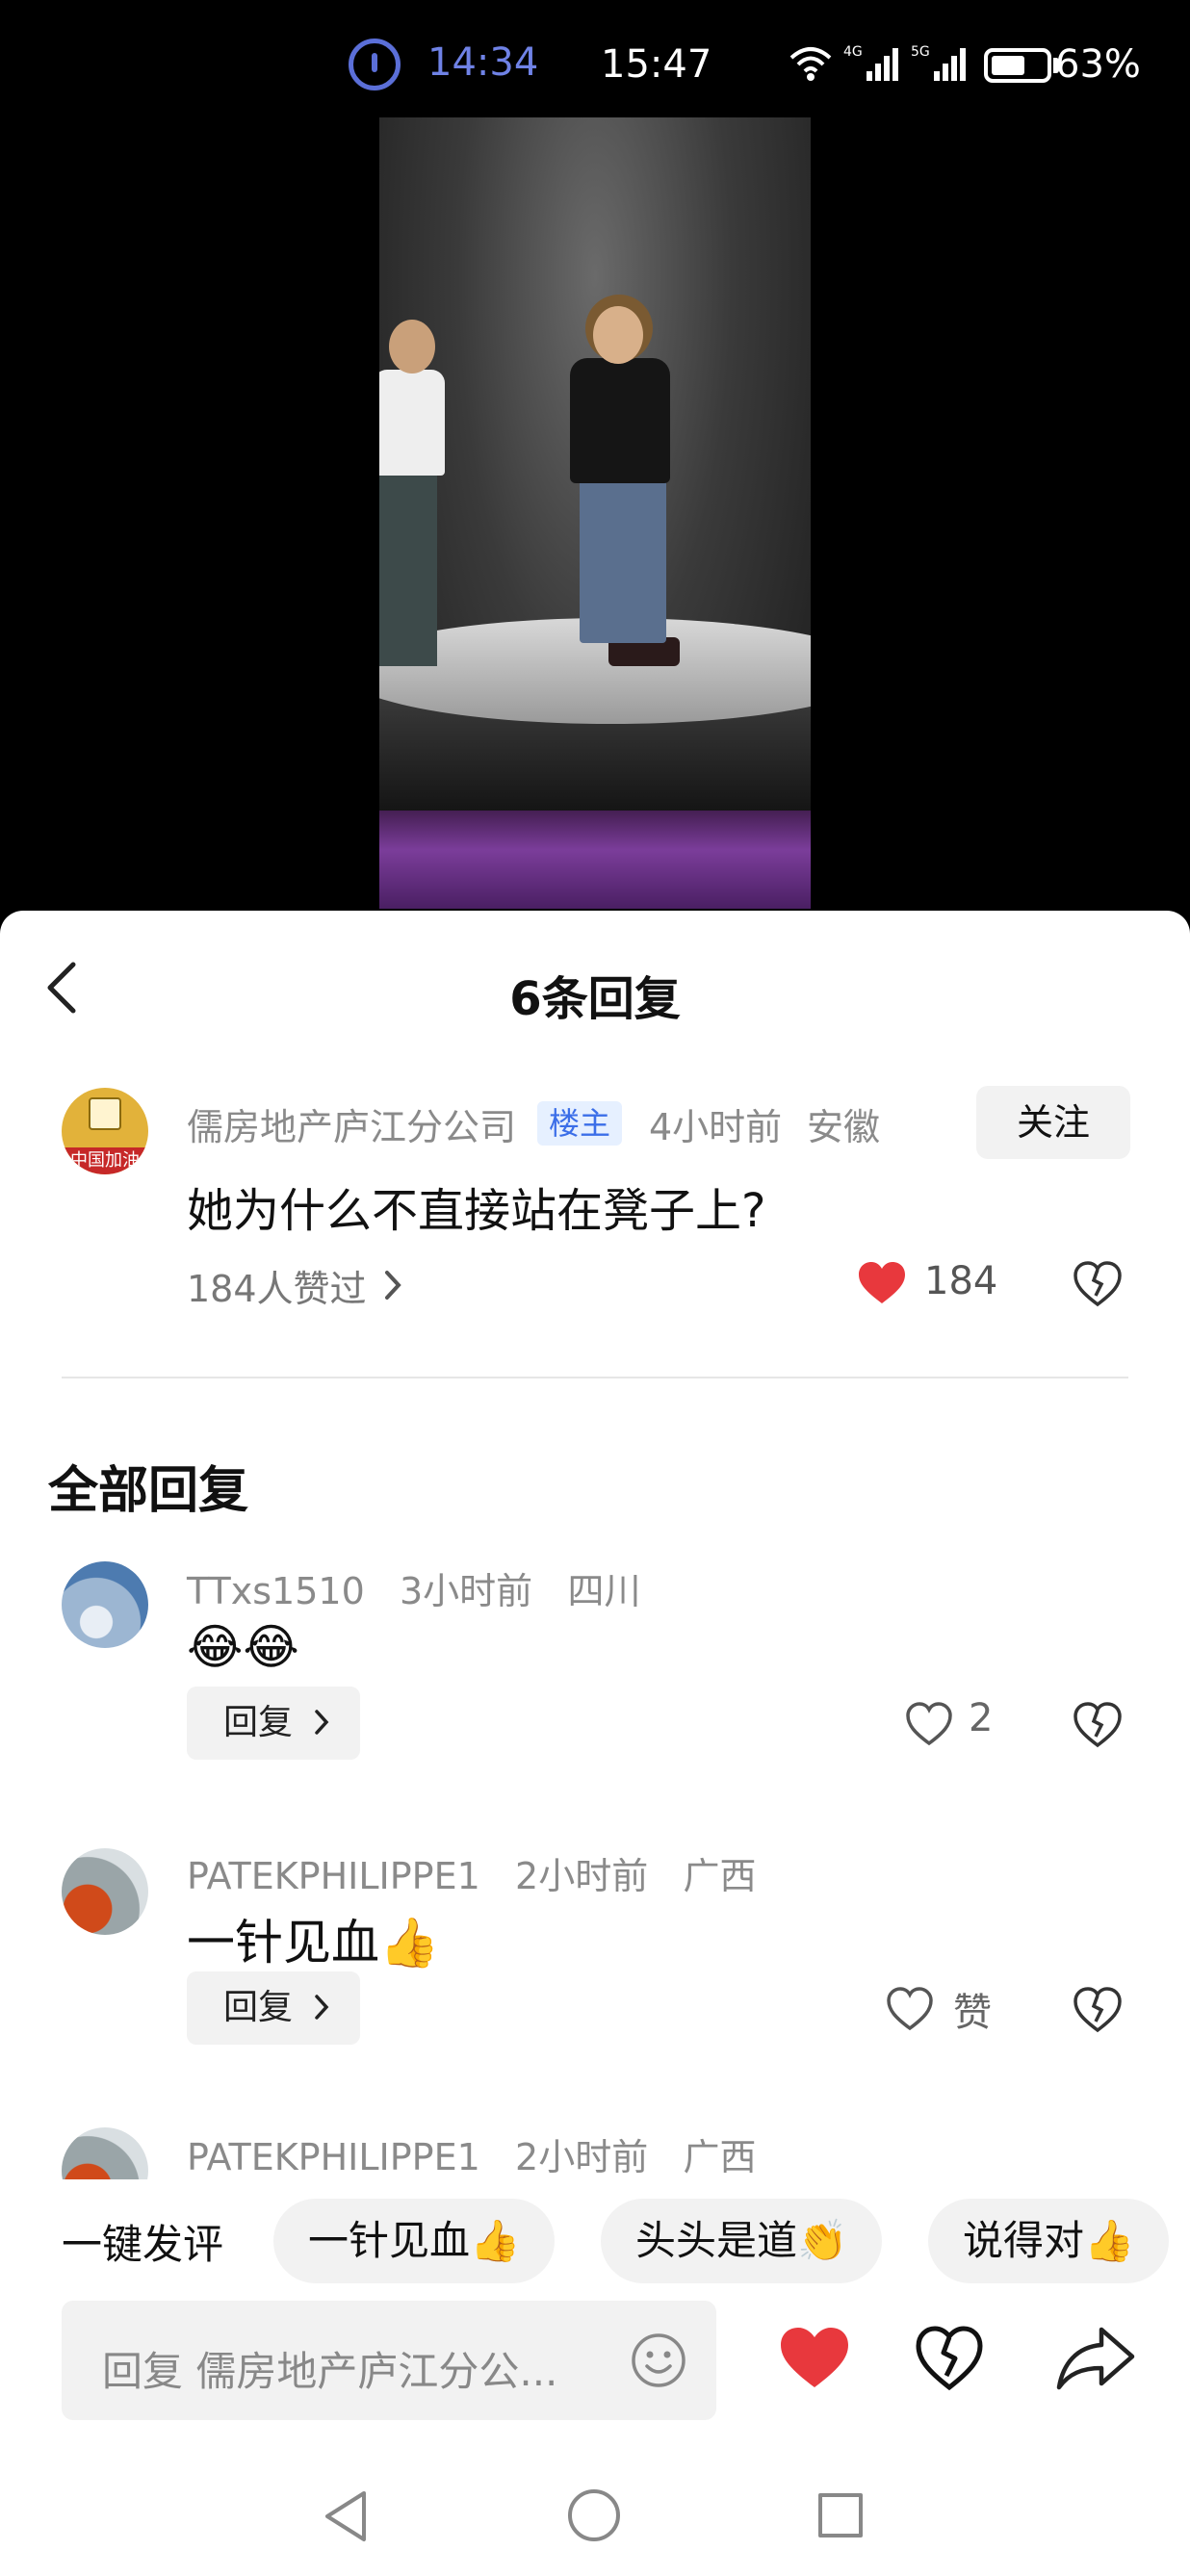 This screenshot has width=1190, height=2576. Describe the element at coordinates (276, 1591) in the screenshot. I see `reply-author: TTxs1510` at that location.